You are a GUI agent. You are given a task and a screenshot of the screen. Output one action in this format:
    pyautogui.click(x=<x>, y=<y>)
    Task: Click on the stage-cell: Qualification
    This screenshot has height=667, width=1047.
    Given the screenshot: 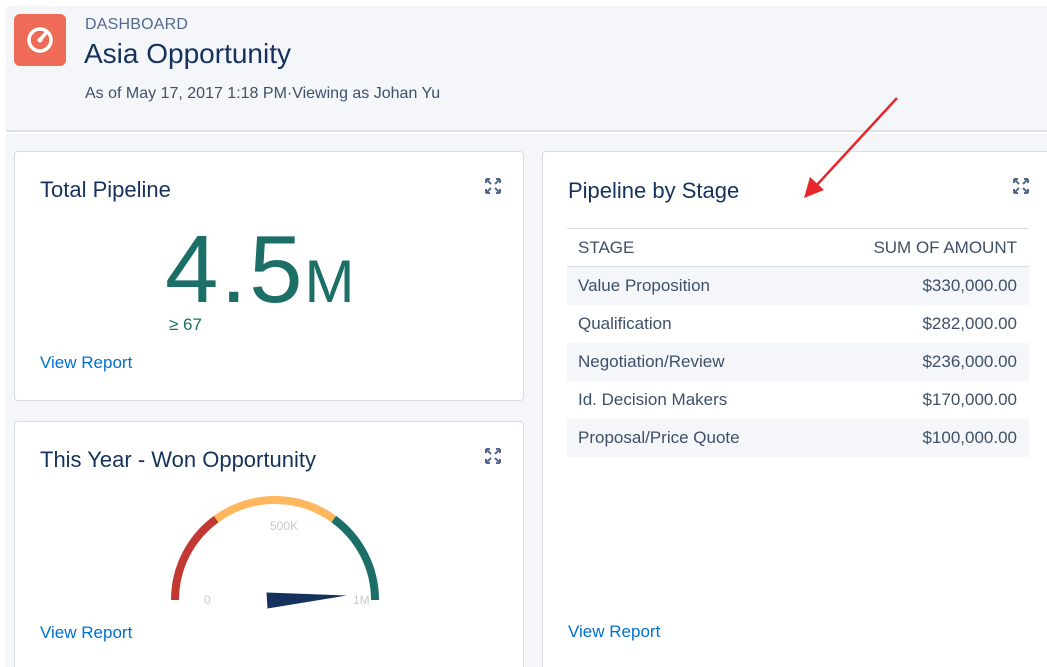 What is the action you would take?
    pyautogui.click(x=625, y=323)
    